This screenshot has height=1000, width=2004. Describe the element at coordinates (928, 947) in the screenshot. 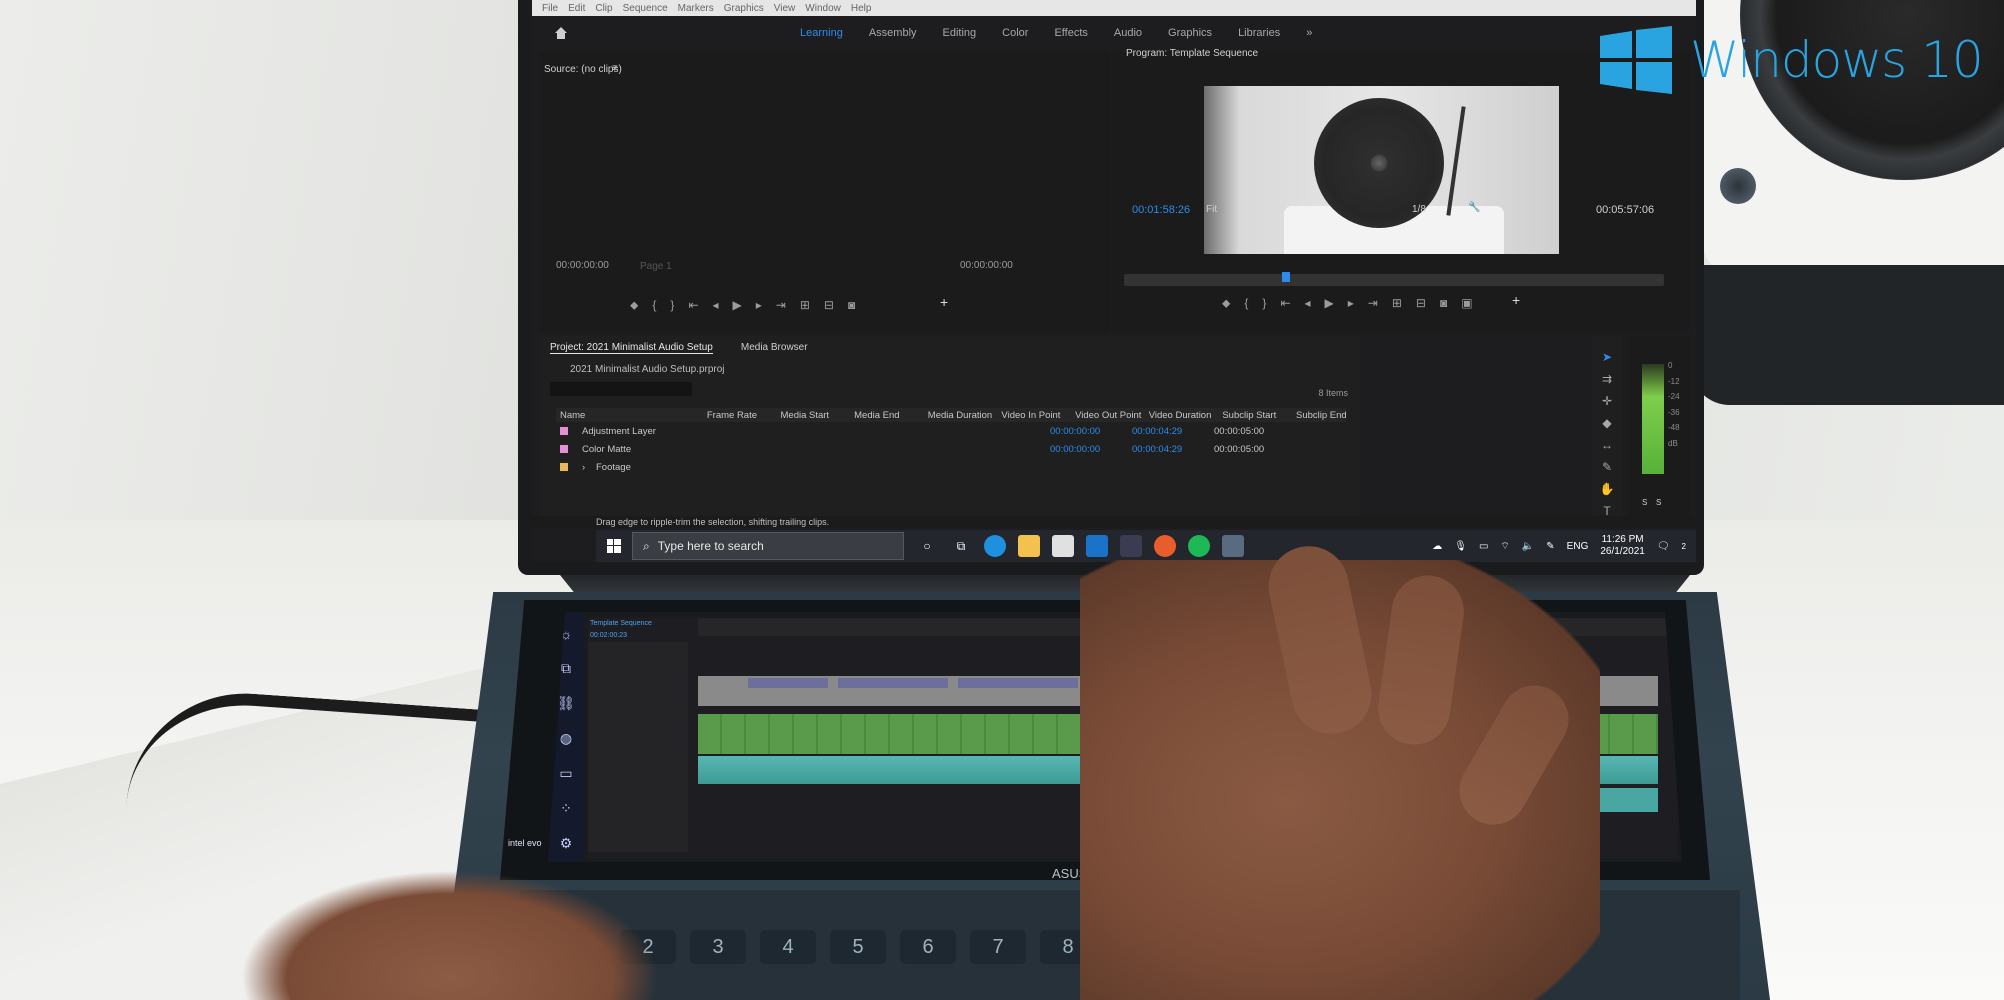

I see `key-6: 6` at that location.